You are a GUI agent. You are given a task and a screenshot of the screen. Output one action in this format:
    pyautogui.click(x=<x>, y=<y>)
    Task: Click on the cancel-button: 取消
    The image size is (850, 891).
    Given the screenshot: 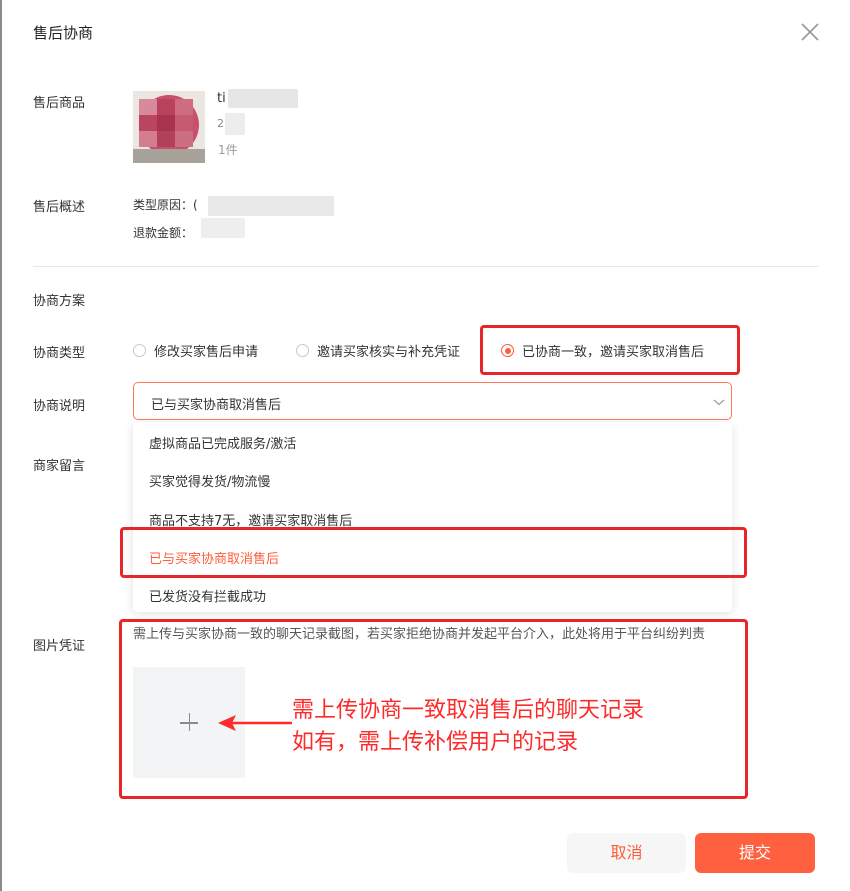 What is the action you would take?
    pyautogui.click(x=626, y=853)
    